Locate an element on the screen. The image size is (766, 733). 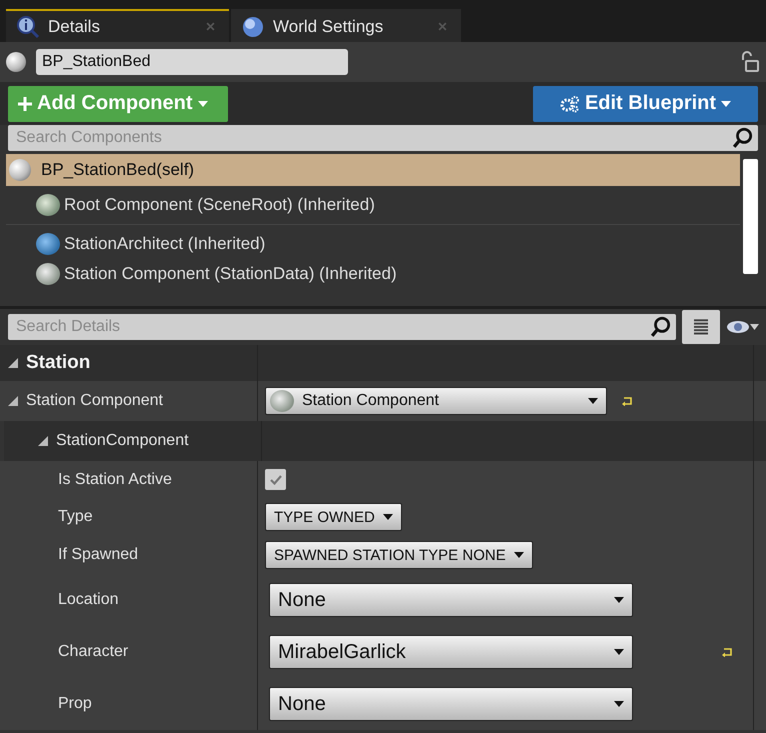
scrollbar-thumb is located at coordinates (750, 216).